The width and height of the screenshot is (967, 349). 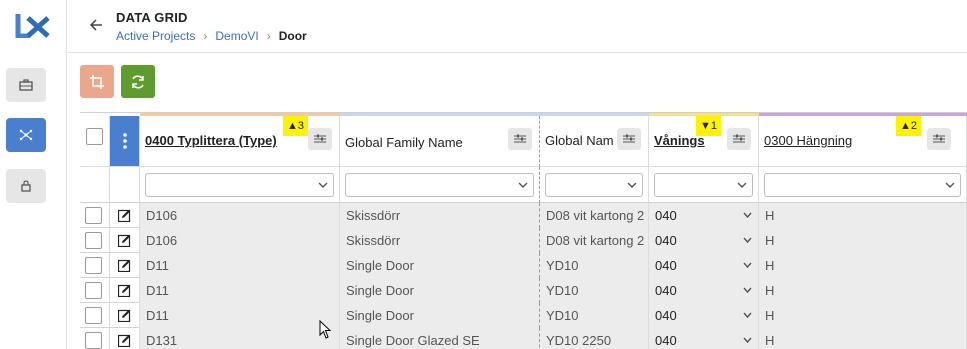 What do you see at coordinates (581, 140) in the screenshot?
I see `column-label: Global Nam` at bounding box center [581, 140].